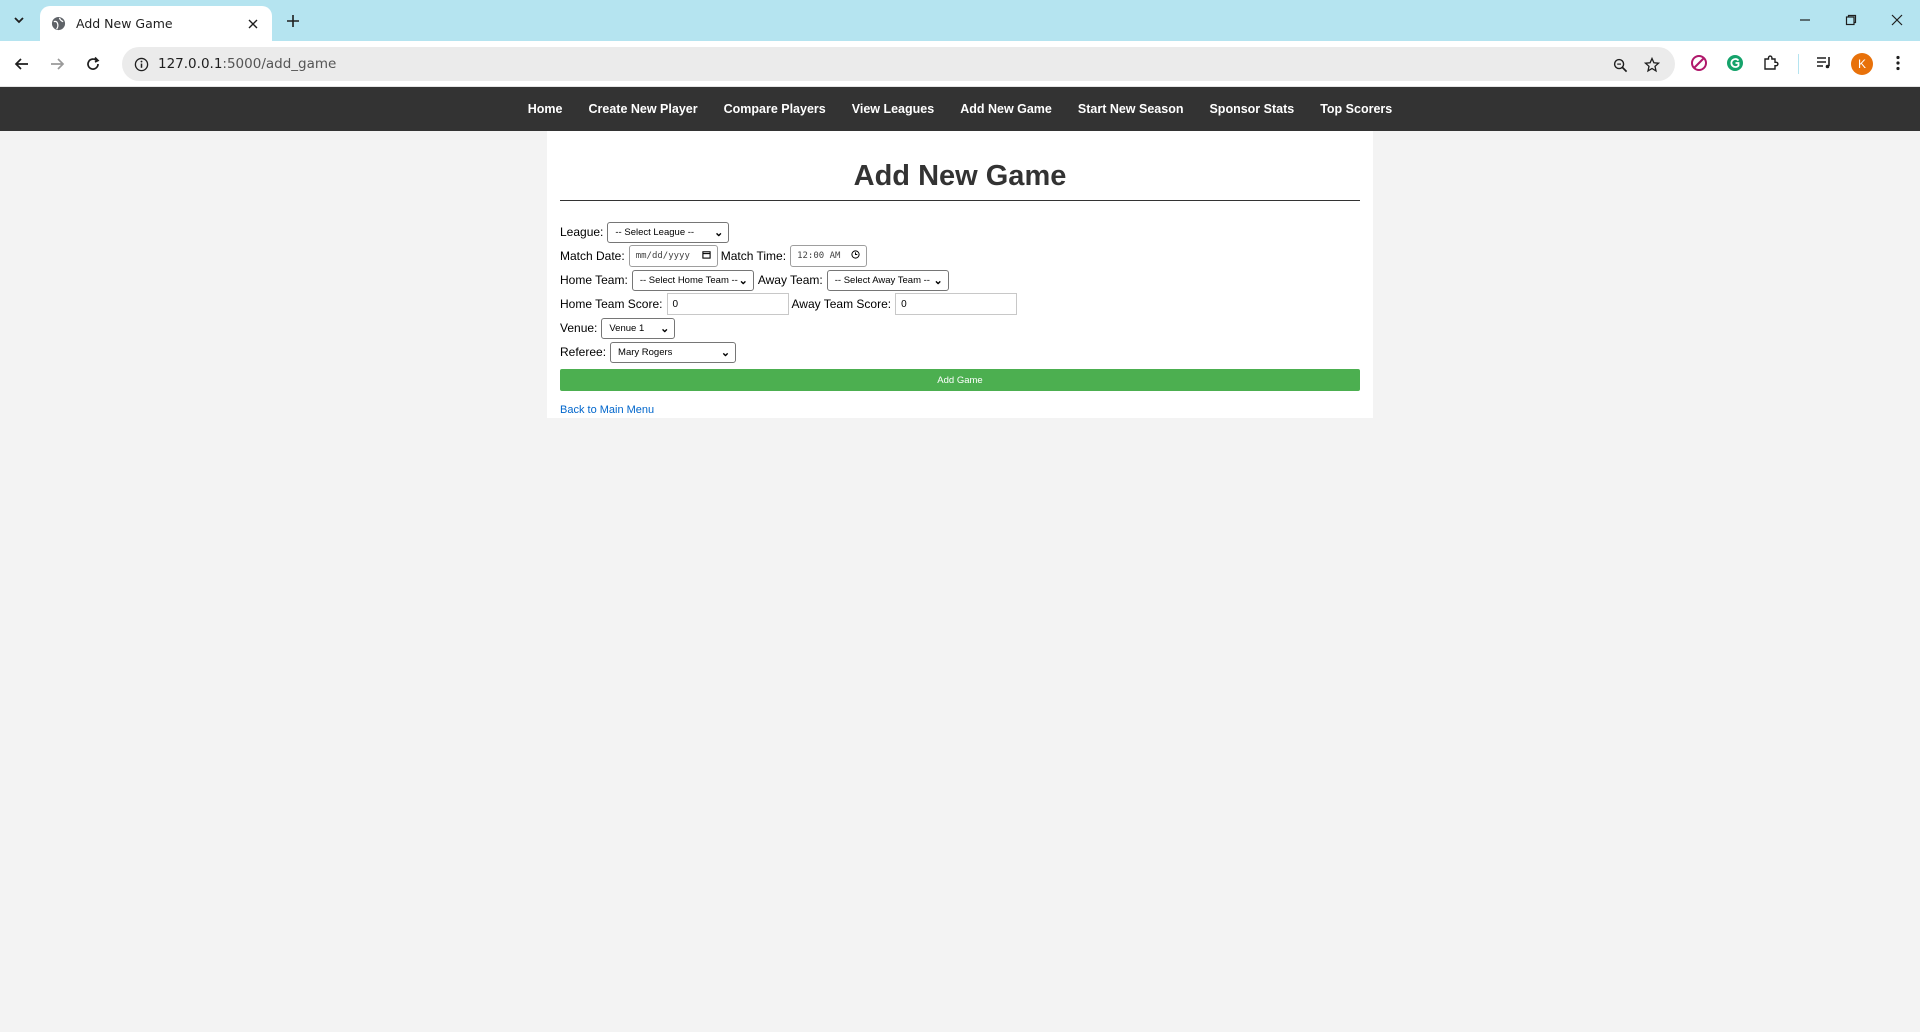 This screenshot has height=1032, width=1920. Describe the element at coordinates (93, 64) in the screenshot. I see `reload-icon` at that location.